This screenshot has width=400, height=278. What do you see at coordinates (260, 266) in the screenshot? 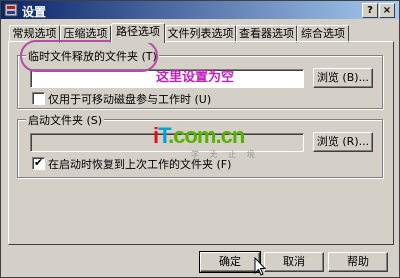
I see `mouse-cursor-icon` at bounding box center [260, 266].